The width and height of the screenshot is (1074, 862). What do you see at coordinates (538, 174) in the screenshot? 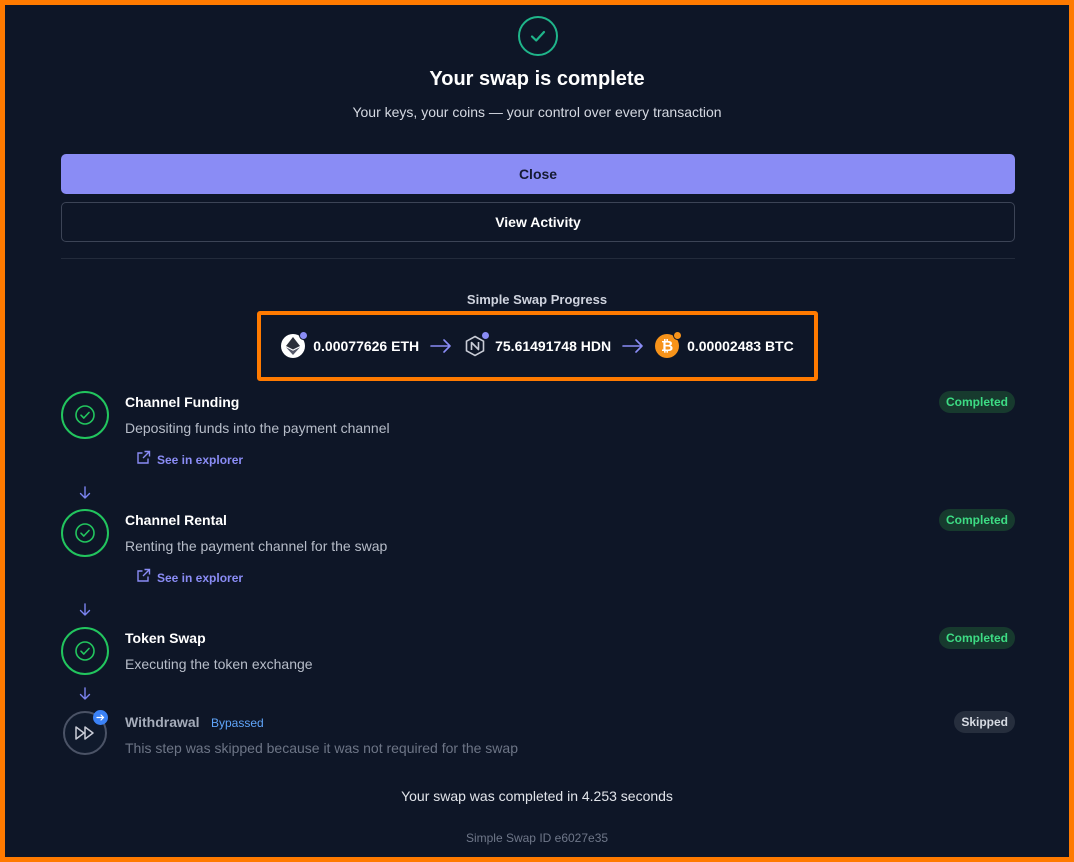
I see `close-button: Close` at bounding box center [538, 174].